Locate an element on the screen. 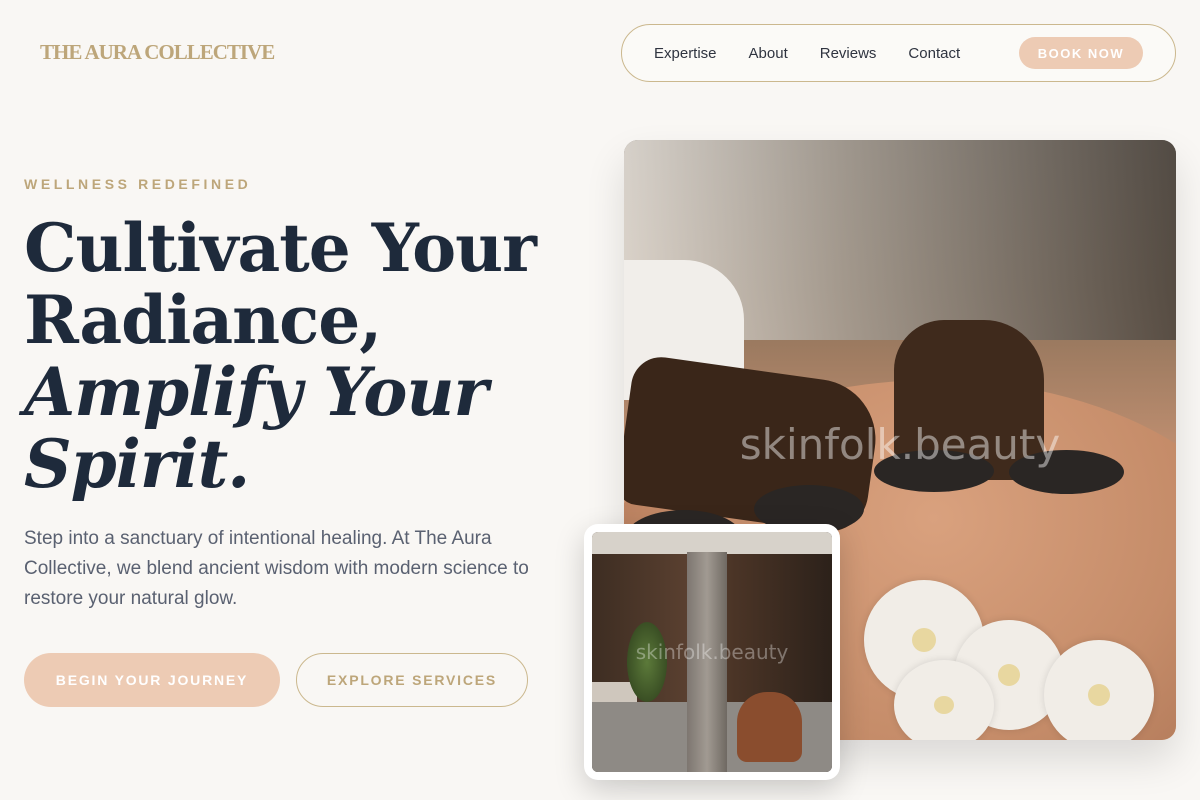 The image size is (1200, 800). spa-interior-card: skinfolk.beauty is located at coordinates (712, 652).